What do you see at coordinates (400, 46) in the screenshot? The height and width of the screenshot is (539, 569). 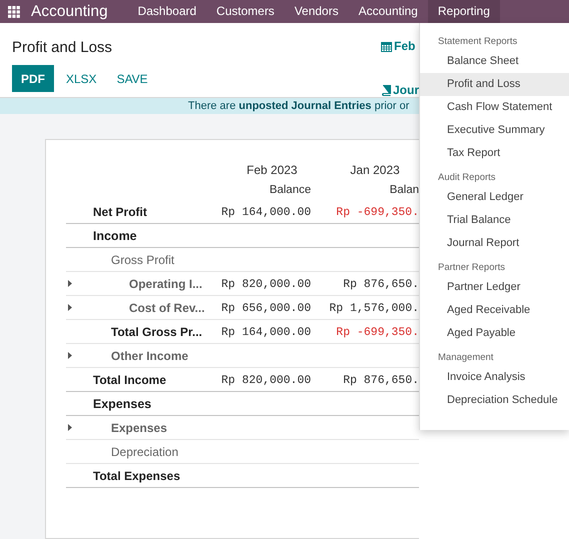 I see `filter-button: Feb` at bounding box center [400, 46].